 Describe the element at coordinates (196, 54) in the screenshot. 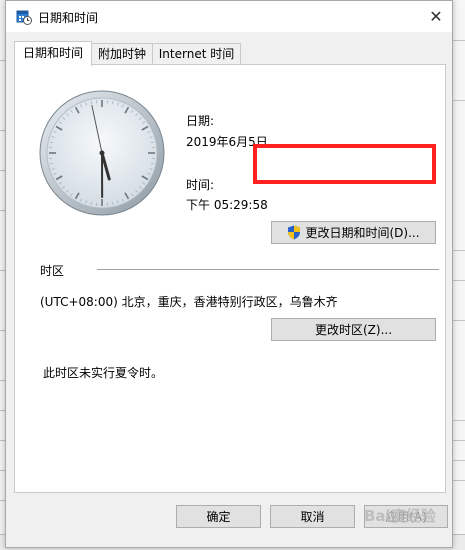

I see `tab-internet-time: Internet 时间` at that location.